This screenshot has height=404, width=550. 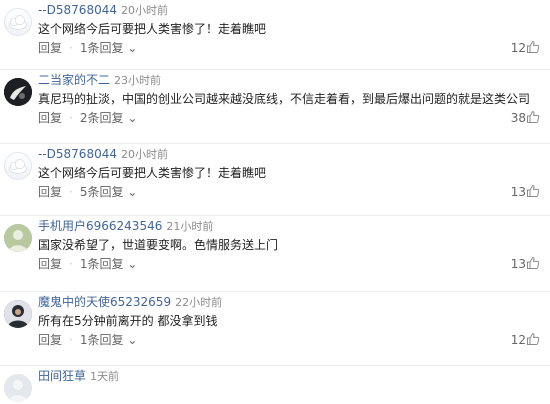 I want to click on username: 田间狂草, so click(x=62, y=376).